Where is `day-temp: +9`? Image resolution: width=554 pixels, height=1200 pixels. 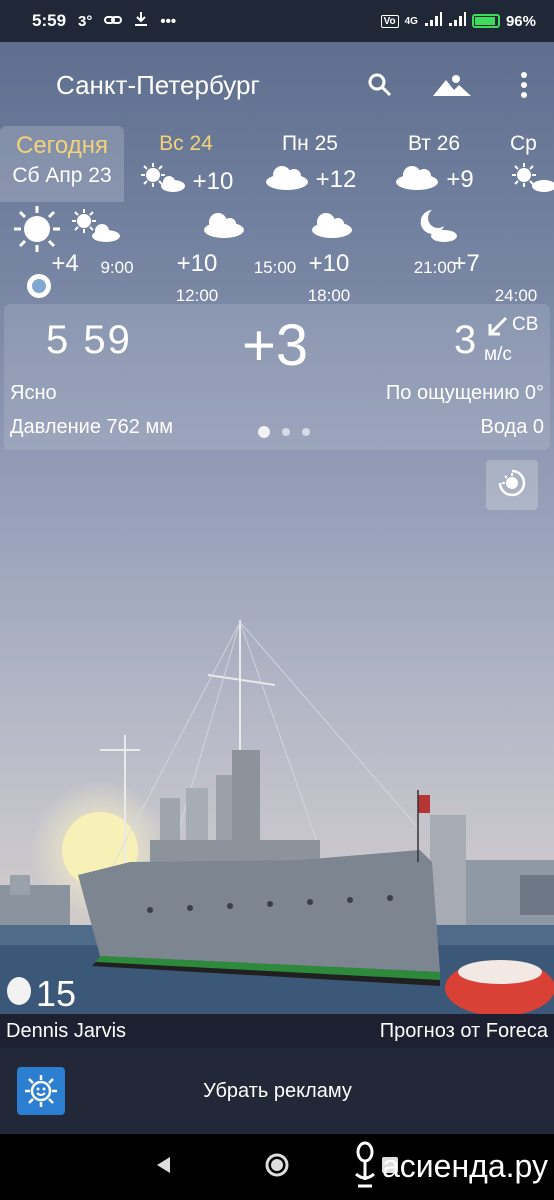
day-temp: +9 is located at coordinates (460, 179).